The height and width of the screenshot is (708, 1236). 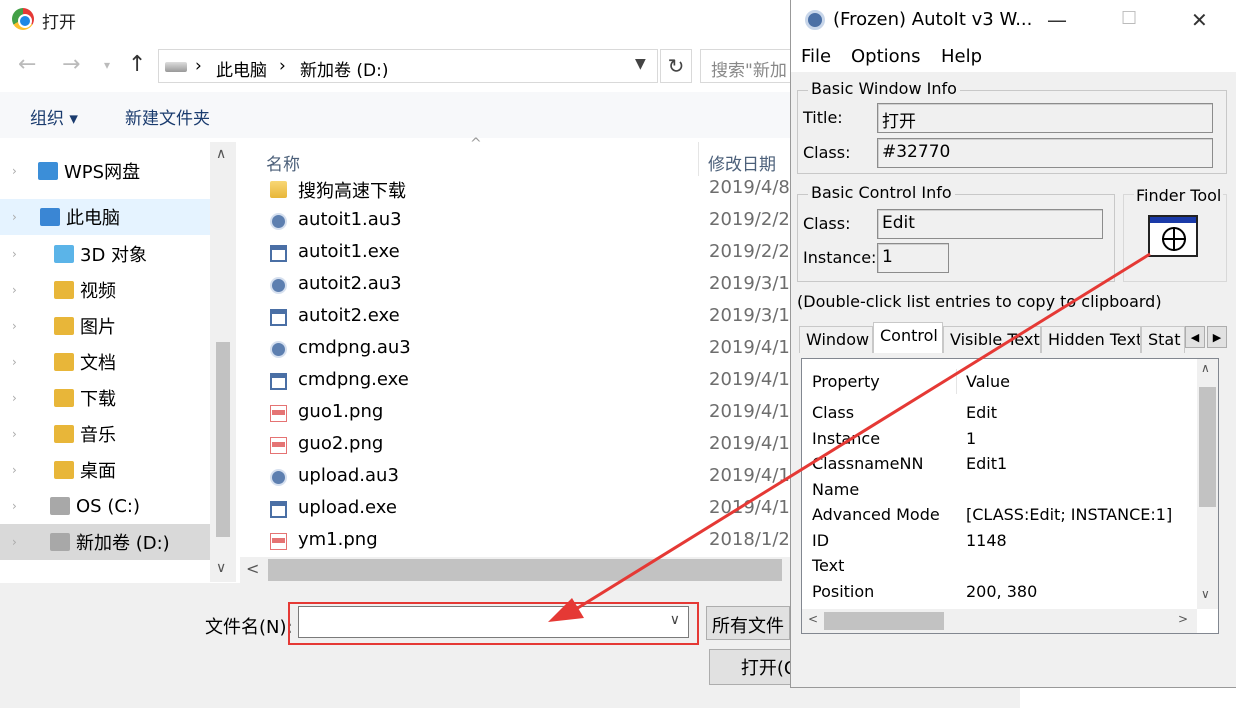 What do you see at coordinates (105, 398) in the screenshot?
I see `tree-item: › 下载` at bounding box center [105, 398].